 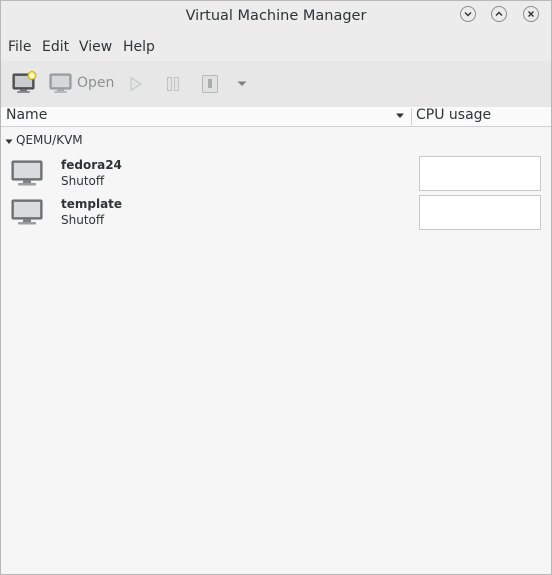 I want to click on title-bar: Virtual Machine Manager, so click(x=276, y=17).